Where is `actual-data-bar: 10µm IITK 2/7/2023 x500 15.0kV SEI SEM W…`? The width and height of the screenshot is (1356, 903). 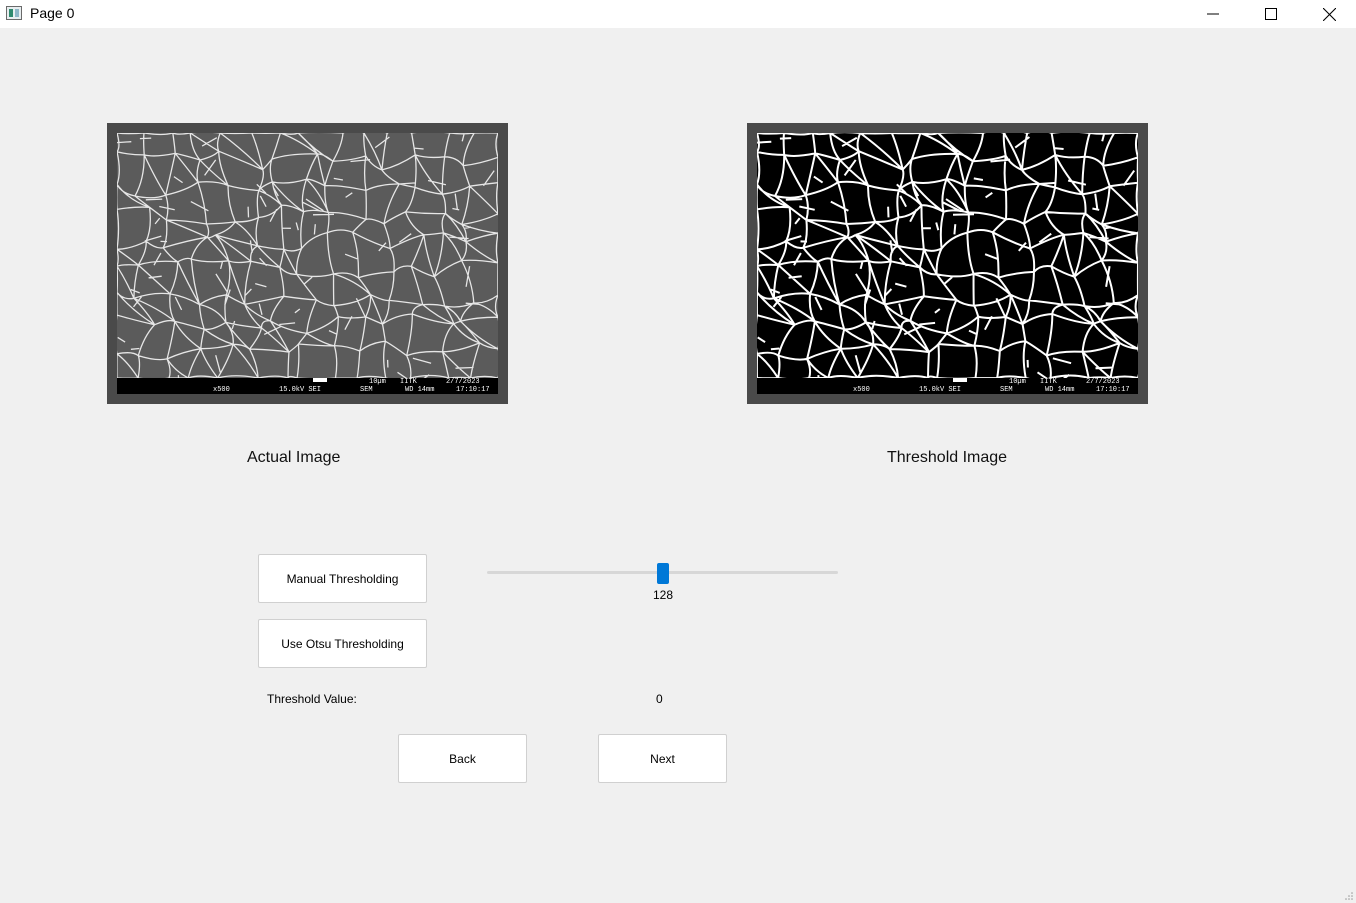 actual-data-bar: 10µm IITK 2/7/2023 x500 15.0kV SEI SEM W… is located at coordinates (307, 386).